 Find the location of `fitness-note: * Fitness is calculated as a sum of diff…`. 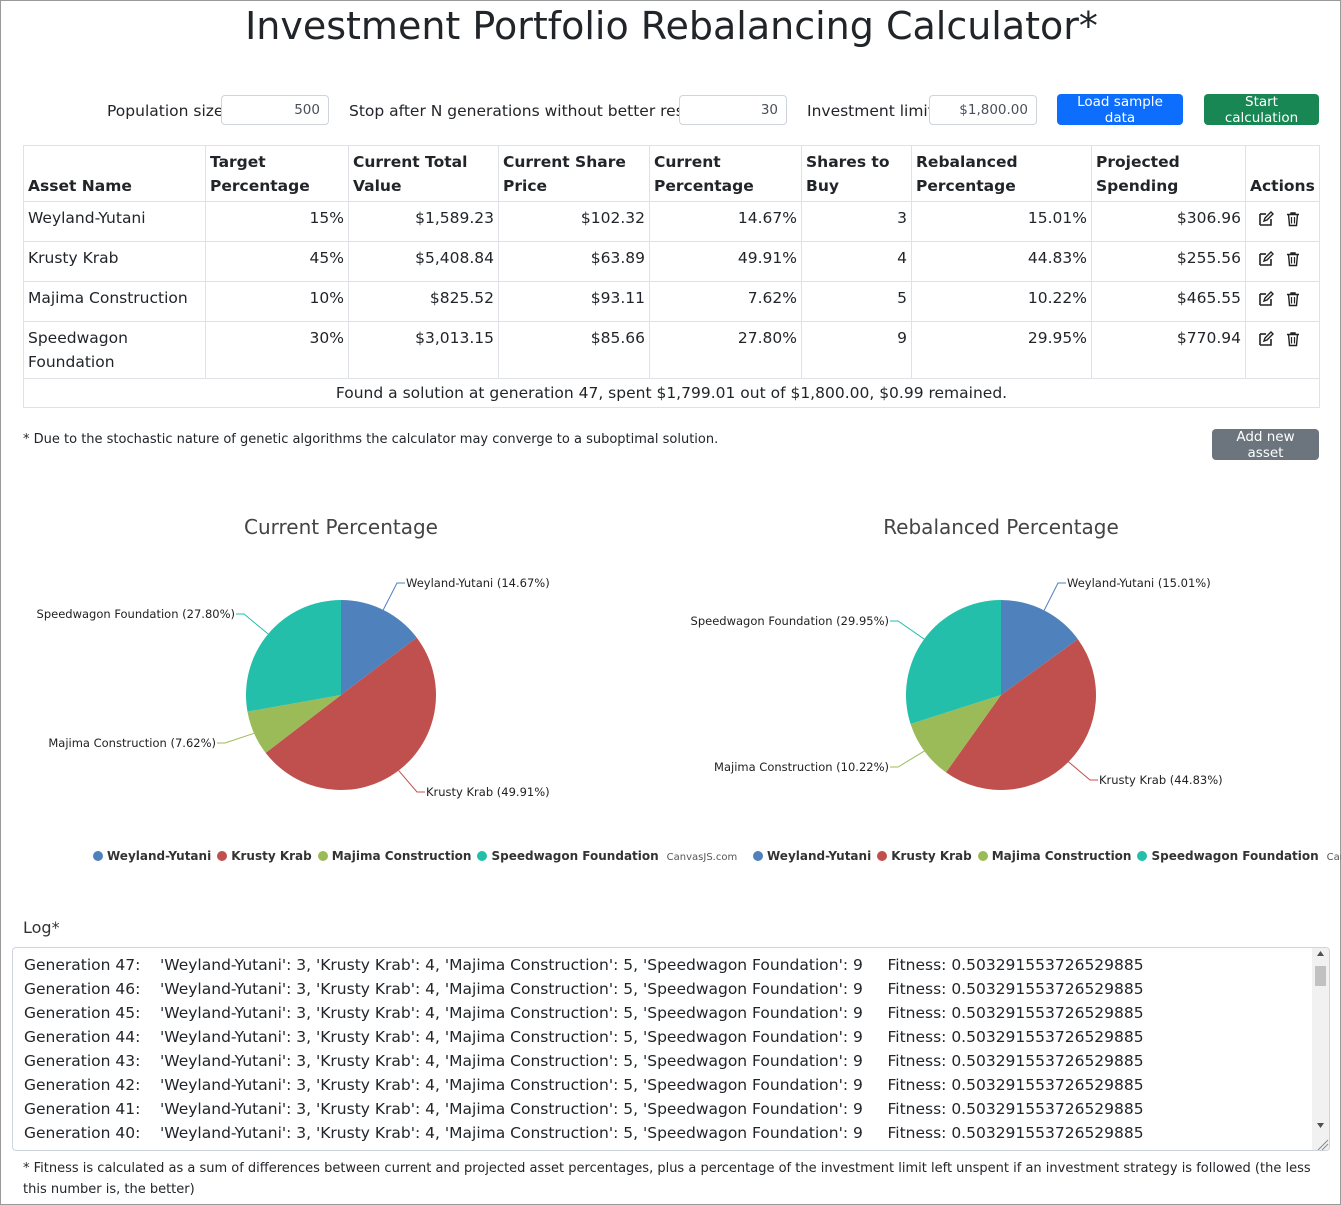

fitness-note: * Fitness is calculated as a sum of diff… is located at coordinates (667, 1179).